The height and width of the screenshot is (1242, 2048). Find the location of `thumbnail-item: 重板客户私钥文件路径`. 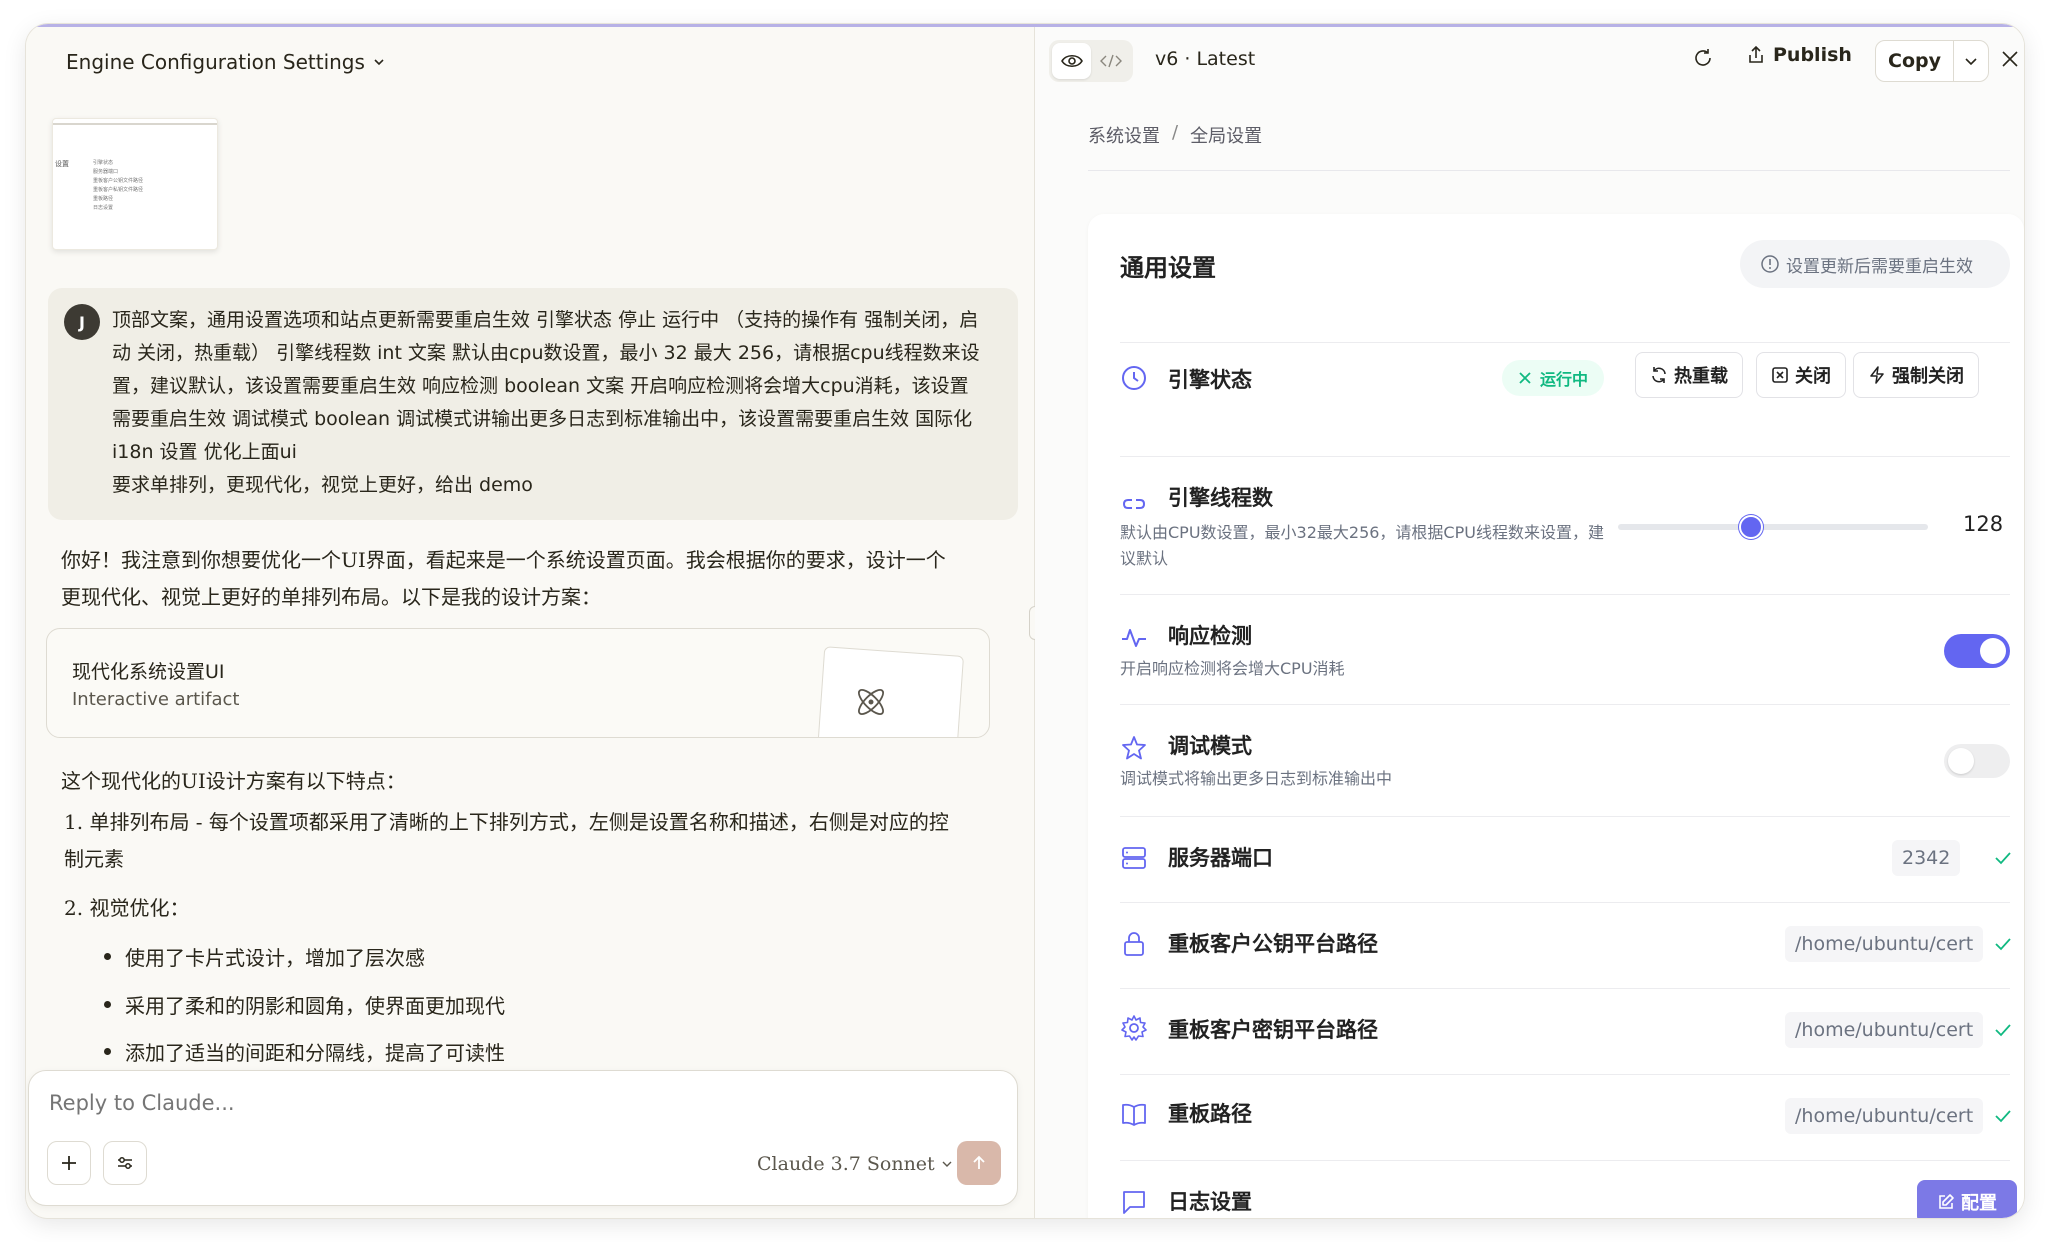

thumbnail-item: 重板客户私钥文件路径 is located at coordinates (118, 190).